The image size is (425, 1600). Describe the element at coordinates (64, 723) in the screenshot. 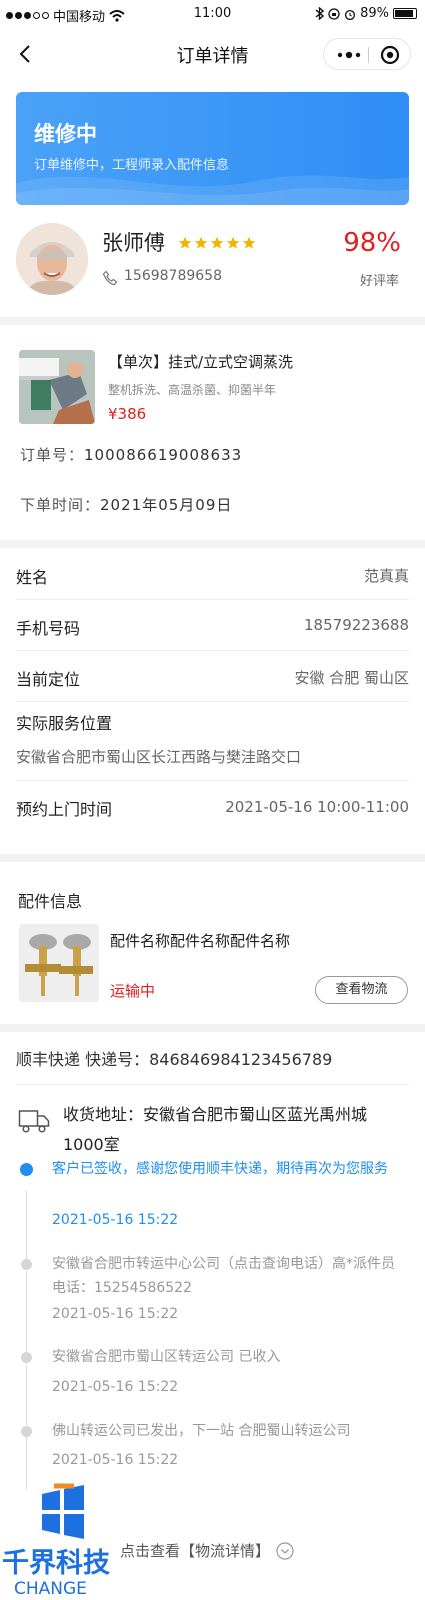

I see `service-address-label: 实际服务位置` at that location.